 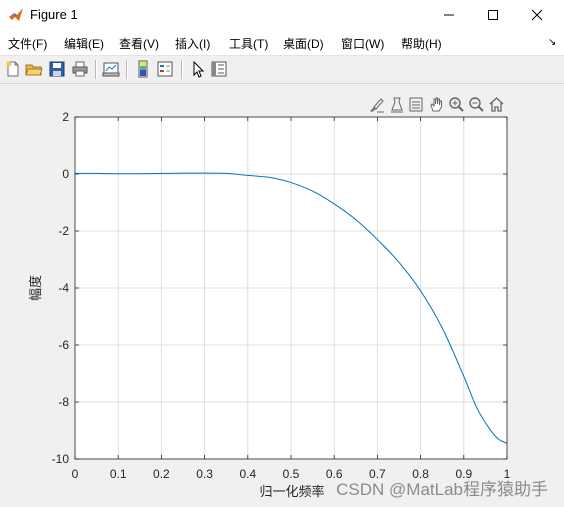 What do you see at coordinates (334, 474) in the screenshot?
I see `x-tick-label: 0.6` at bounding box center [334, 474].